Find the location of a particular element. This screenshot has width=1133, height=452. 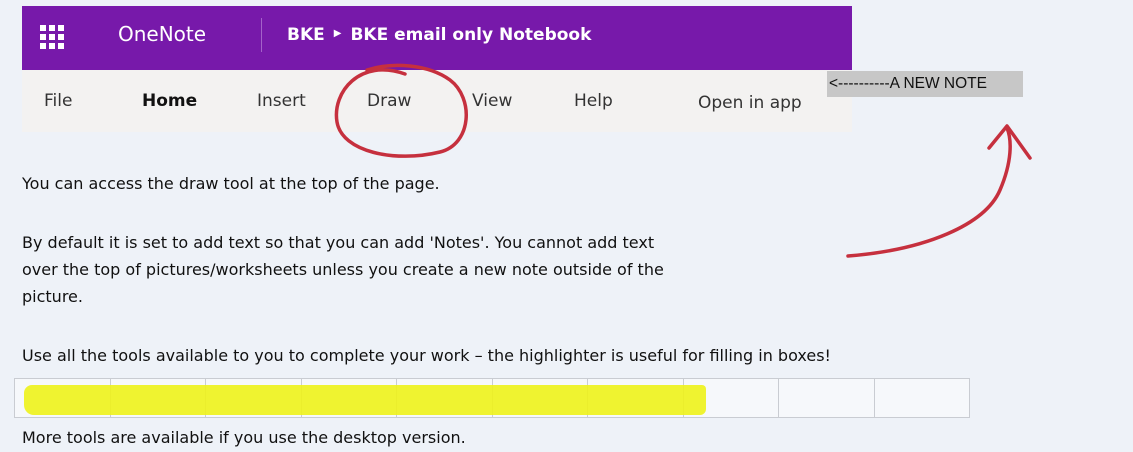

highlighter-stroke is located at coordinates (365, 400).